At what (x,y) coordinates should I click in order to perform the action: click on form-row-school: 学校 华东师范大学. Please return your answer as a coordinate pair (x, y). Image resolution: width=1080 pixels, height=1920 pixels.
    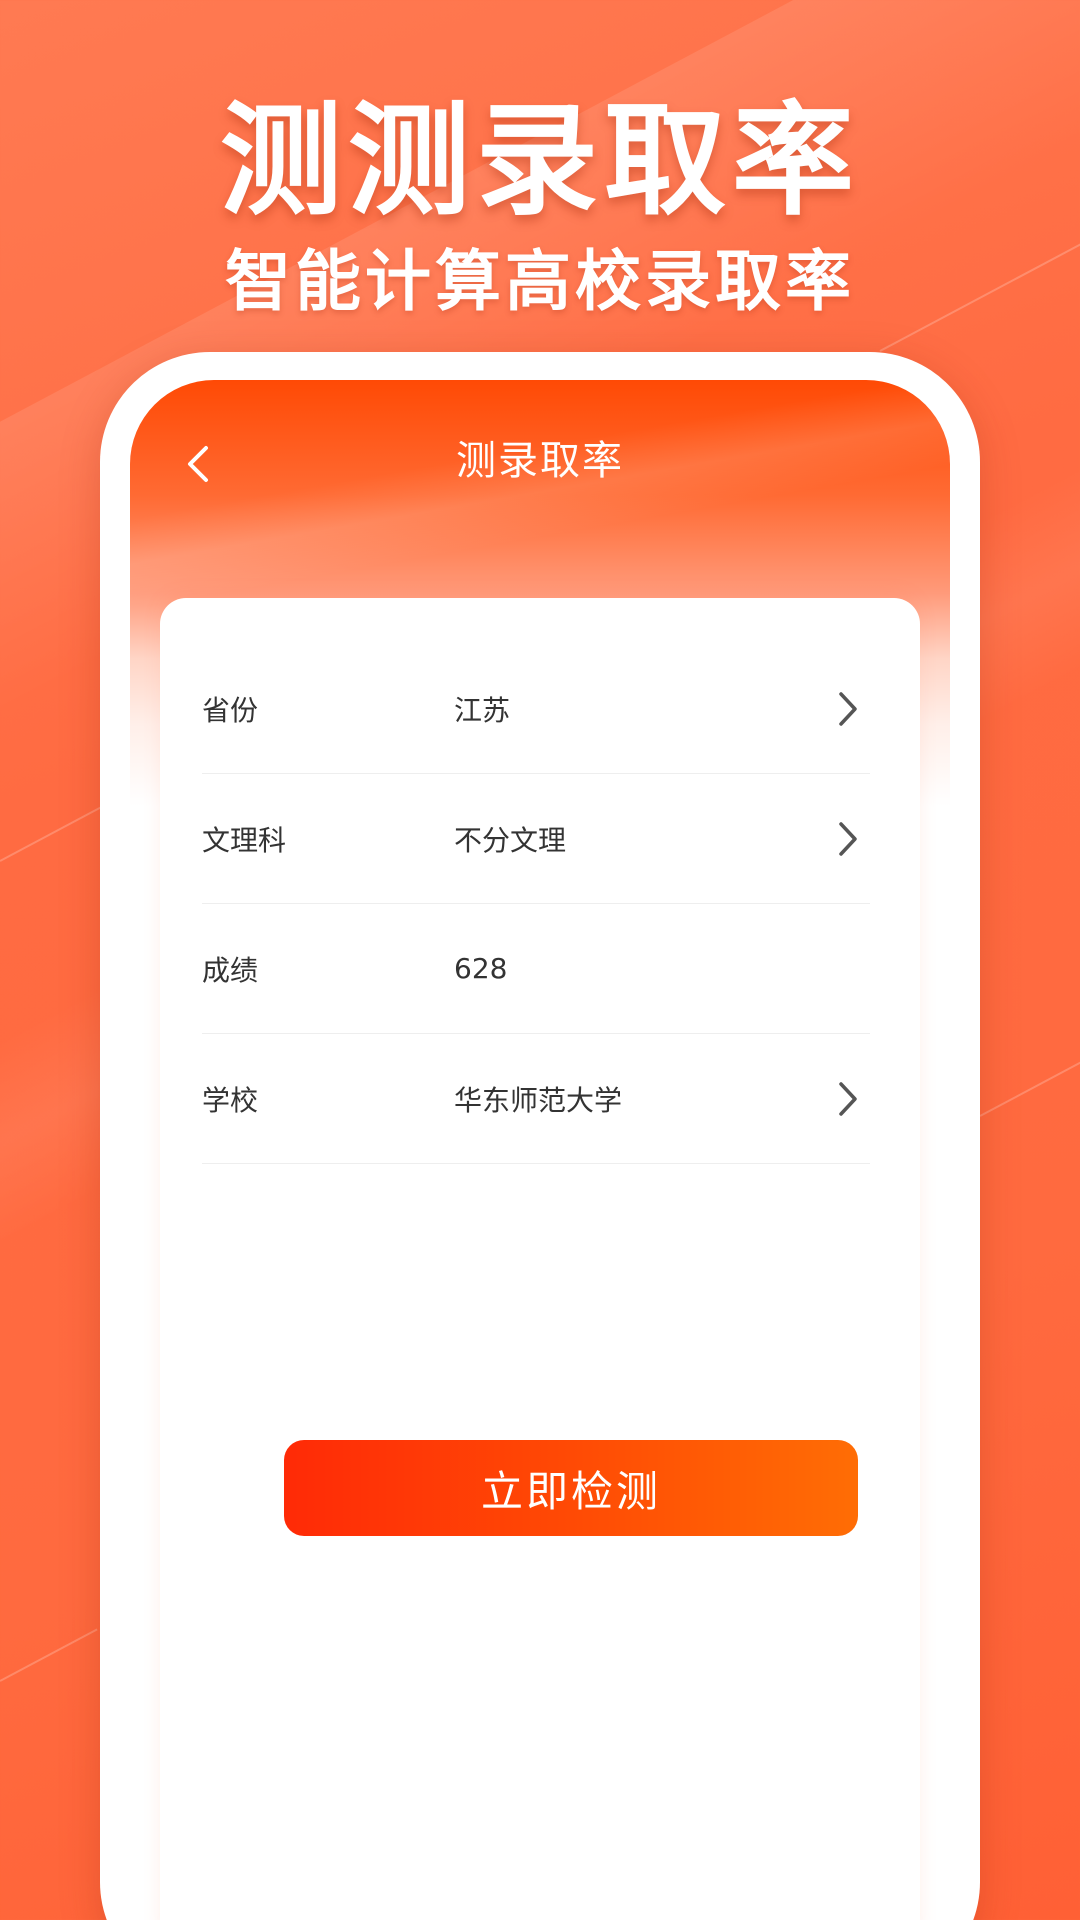
    Looking at the image, I should click on (536, 1099).